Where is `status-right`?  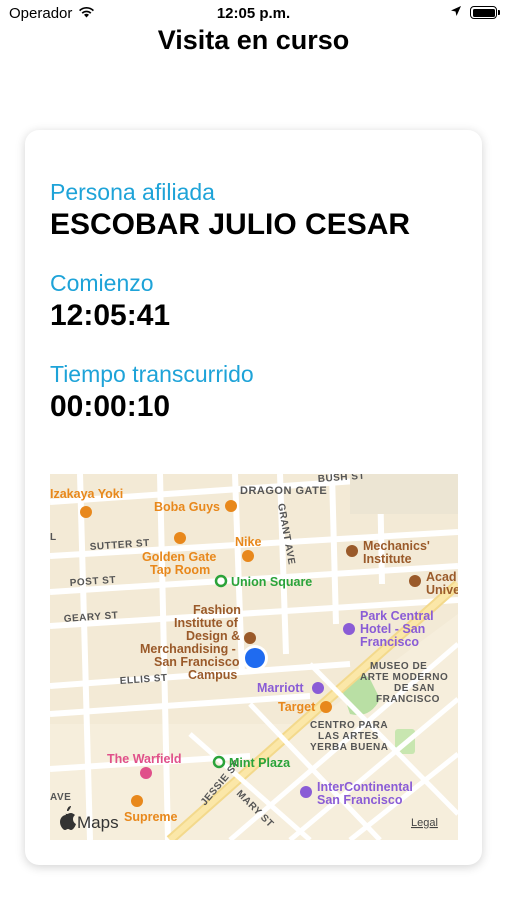
status-right is located at coordinates (475, 12).